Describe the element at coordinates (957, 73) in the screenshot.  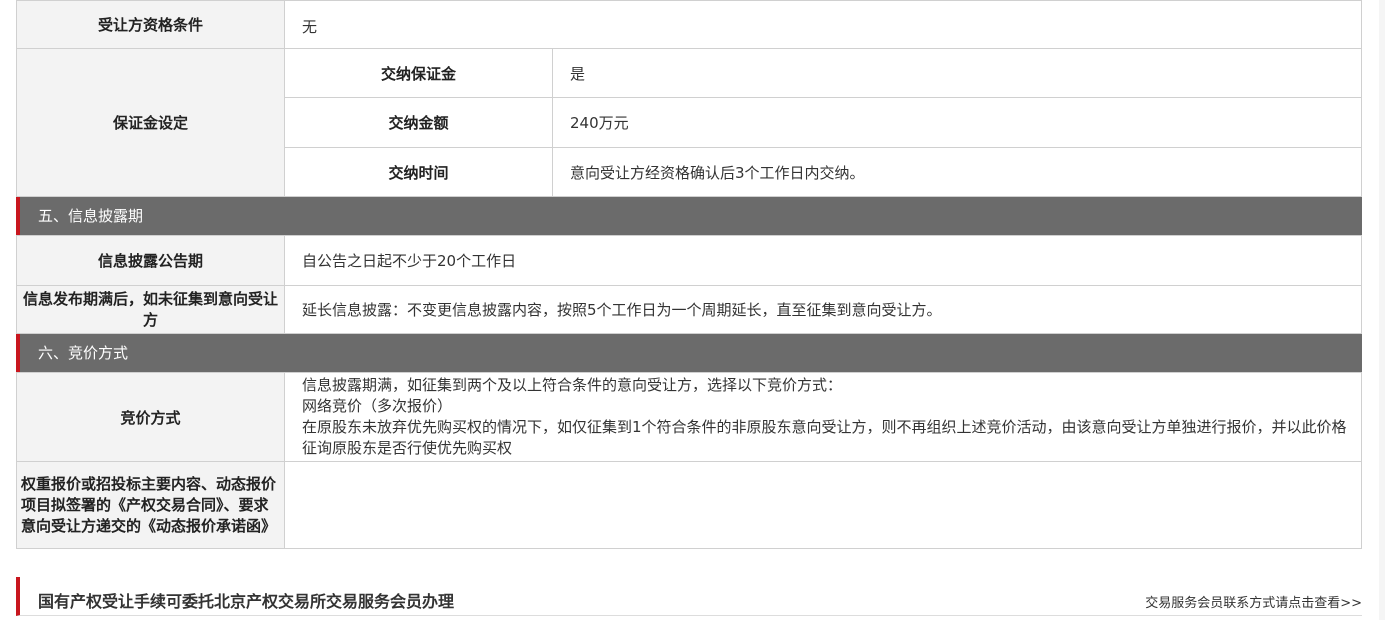
I see `deposit-required-value: 是` at that location.